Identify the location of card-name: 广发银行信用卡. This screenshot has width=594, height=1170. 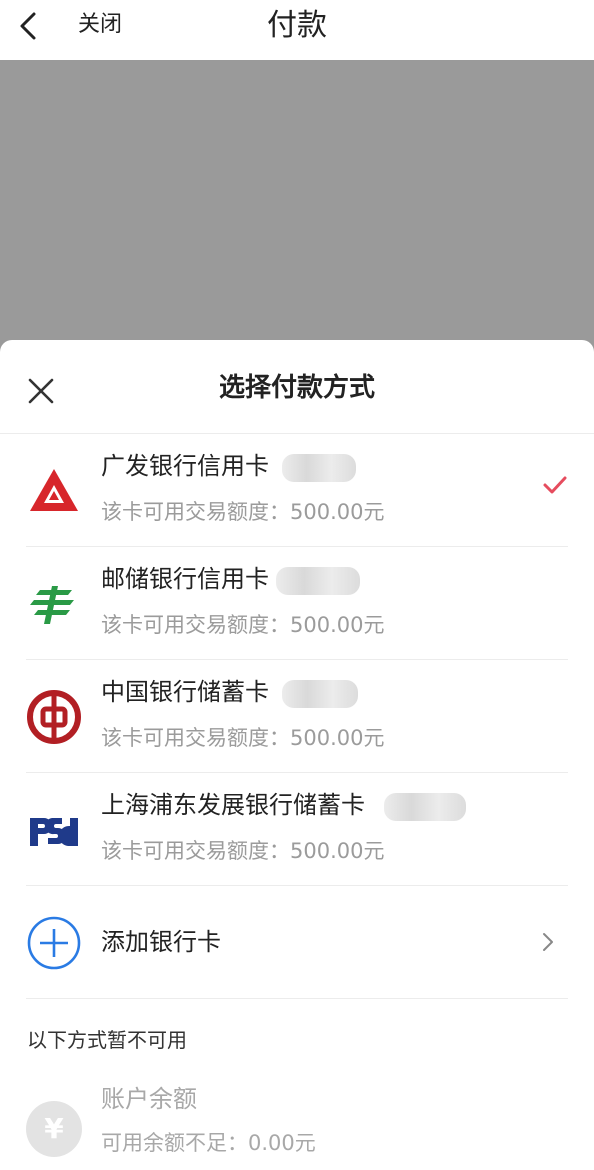
(185, 466).